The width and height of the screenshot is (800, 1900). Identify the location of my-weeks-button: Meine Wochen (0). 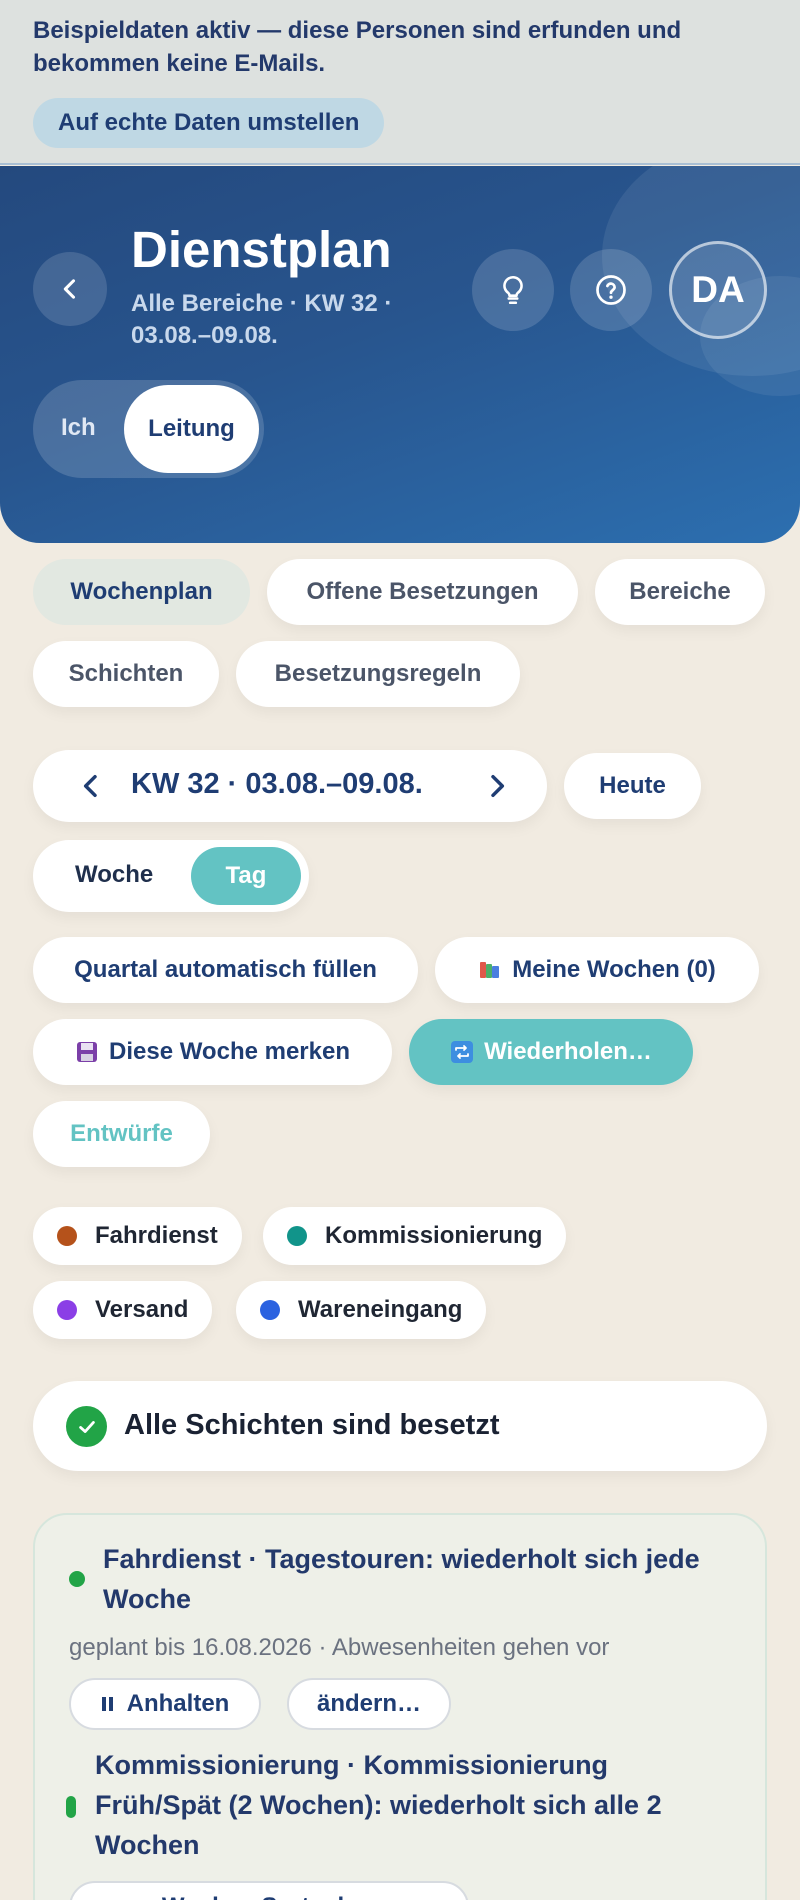
(597, 970).